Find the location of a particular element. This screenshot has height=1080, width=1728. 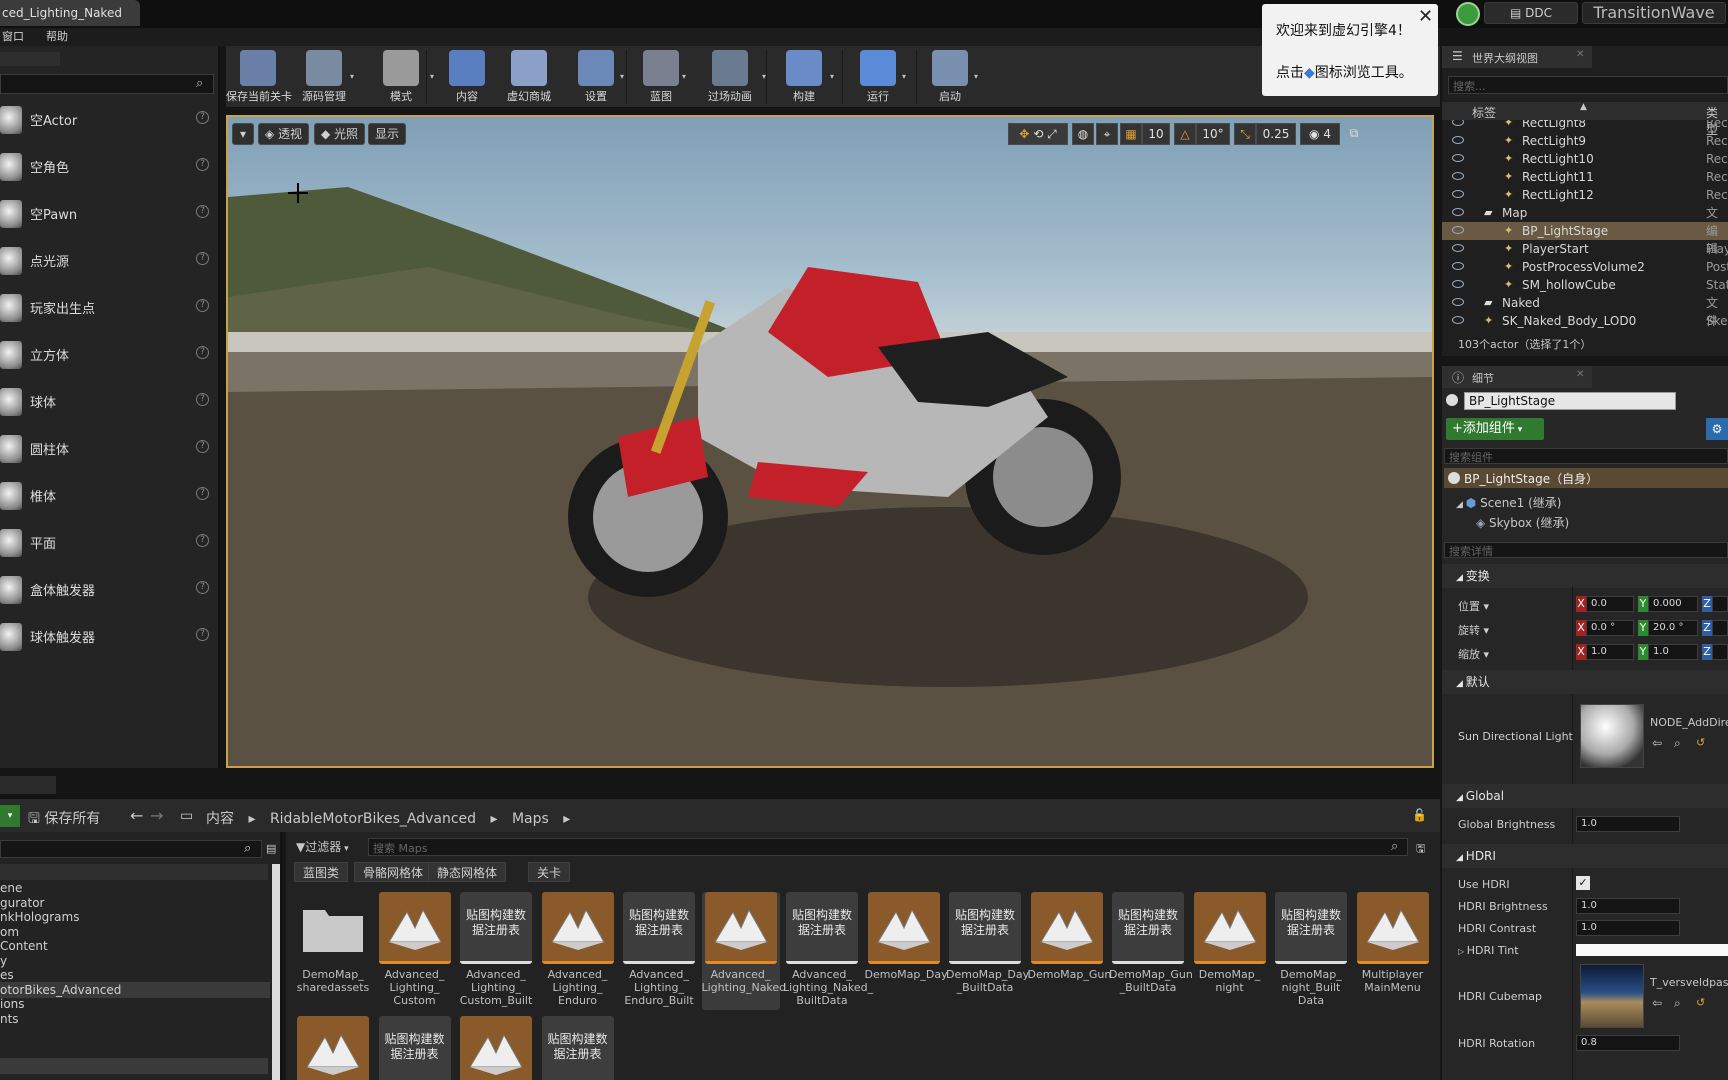

source-control-status-icon is located at coordinates (1468, 14).